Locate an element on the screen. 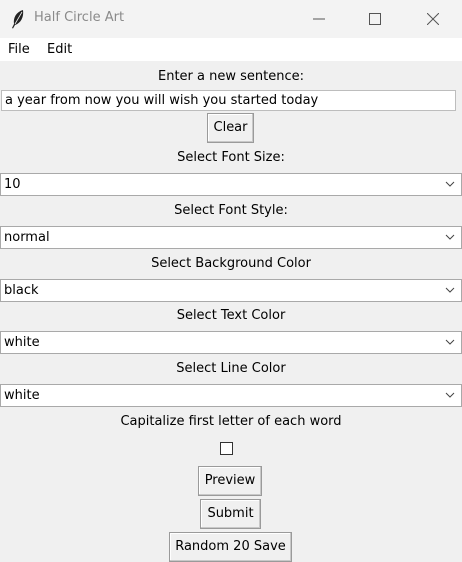  font-size-value: 10 is located at coordinates (12, 184).